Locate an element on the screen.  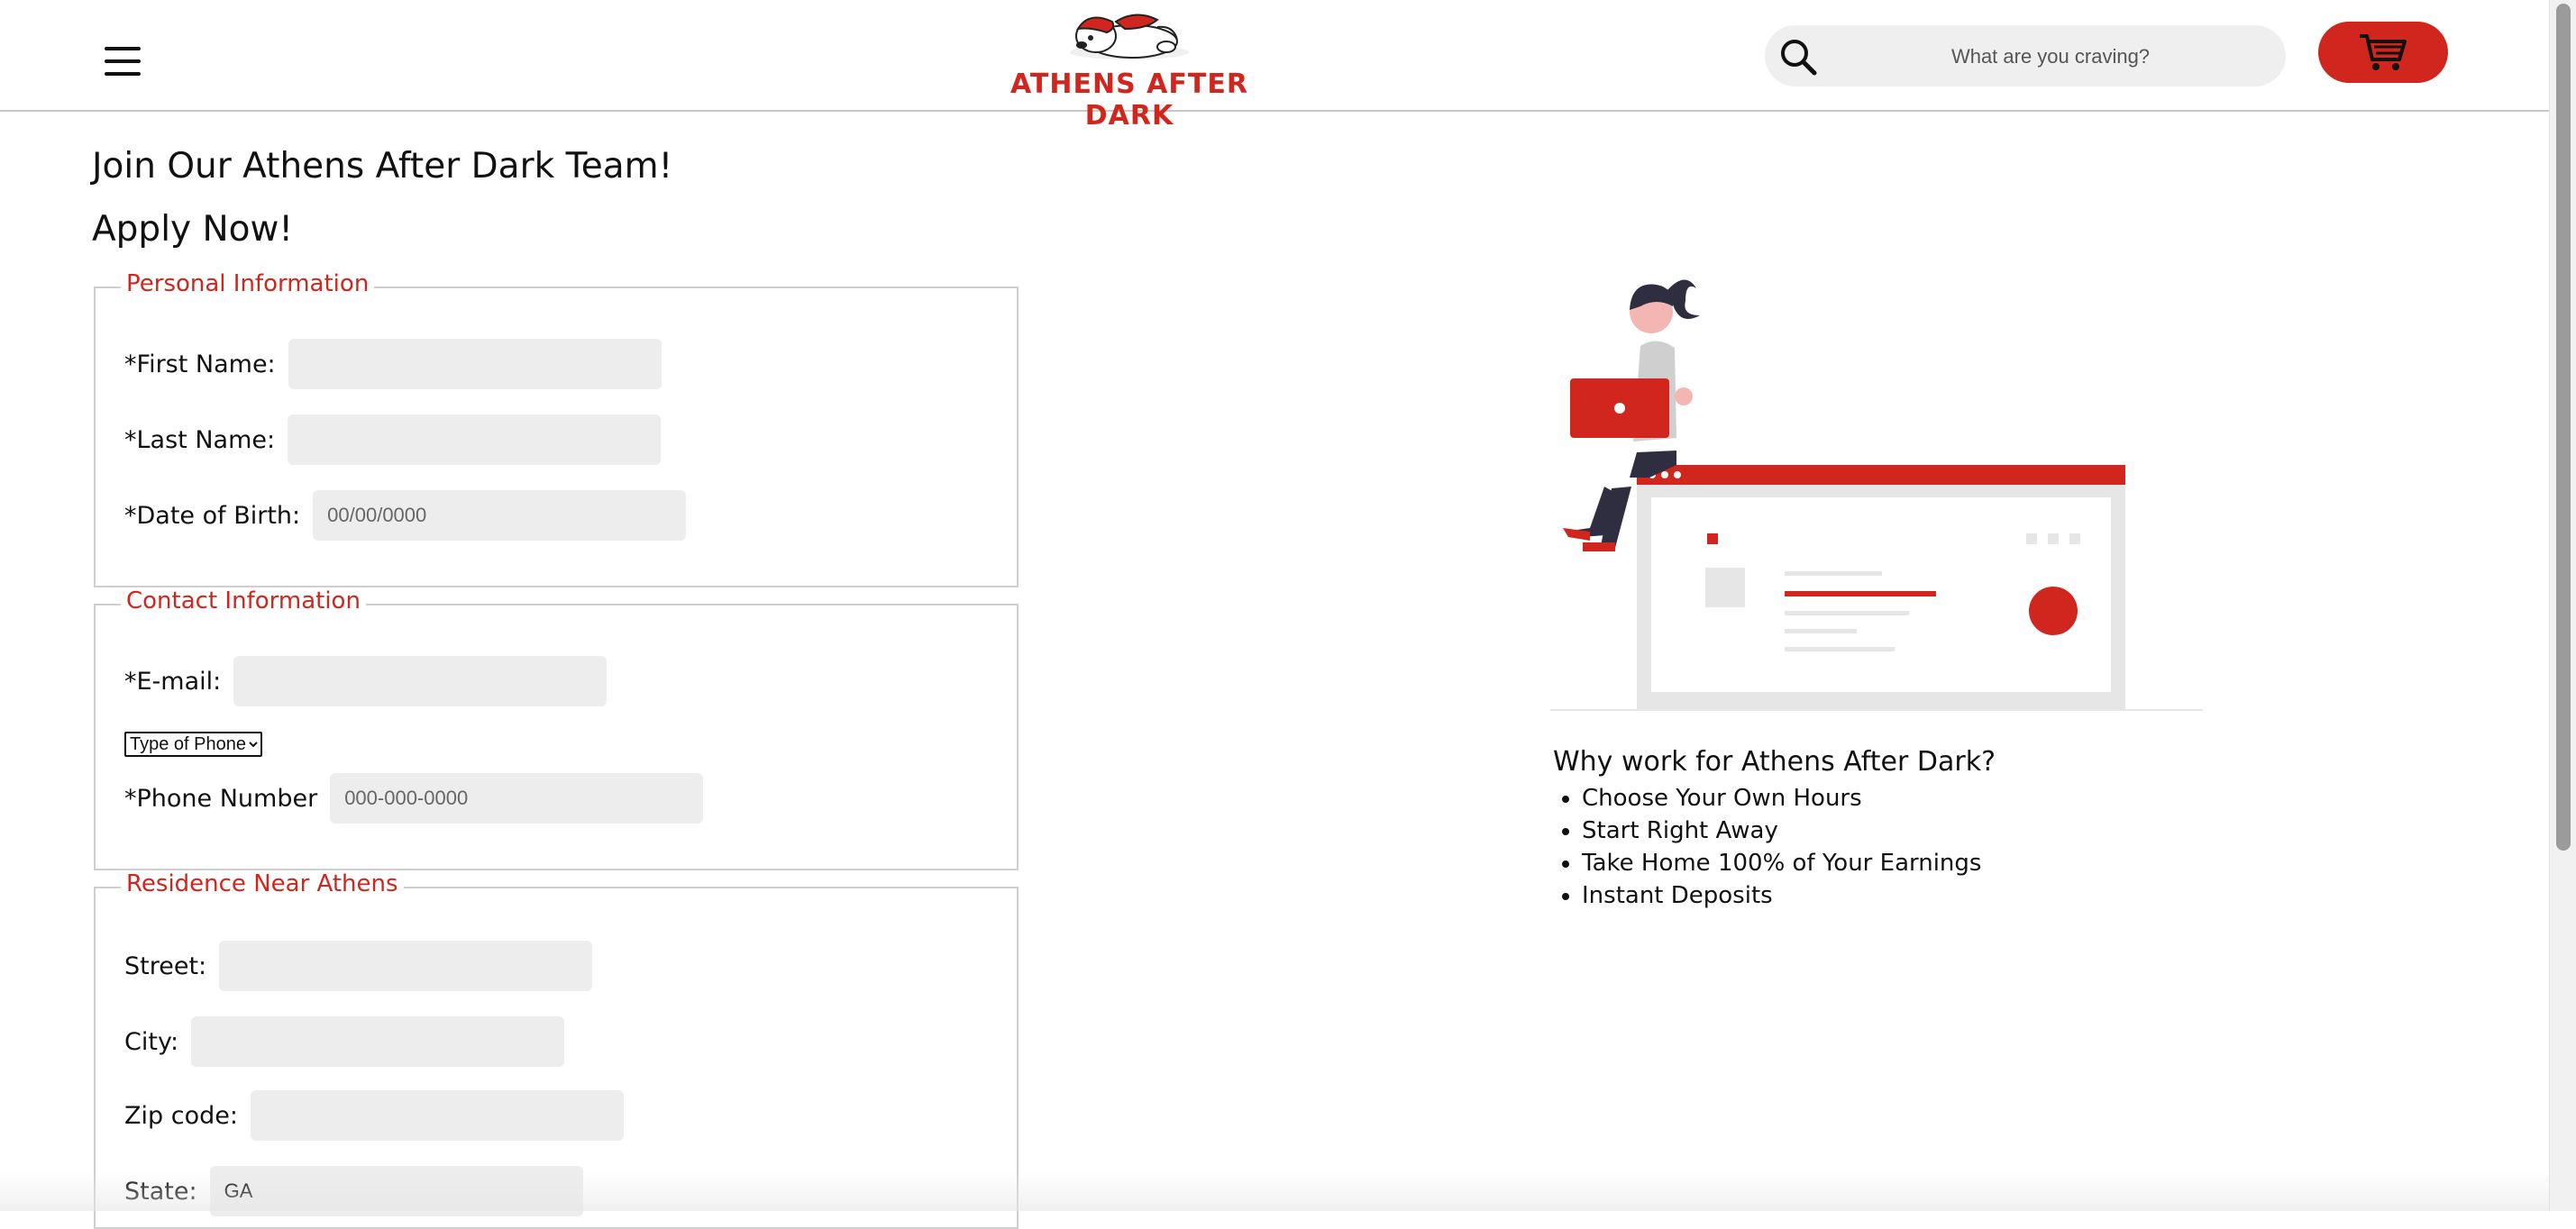
scrollbar-thumb is located at coordinates (2563, 427).